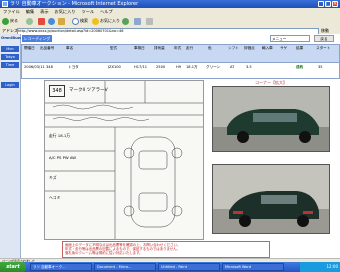 This screenshot has width=340, height=272. Describe the element at coordinates (300, 67) in the screenshot. I see `cell-result: 成約` at that location.